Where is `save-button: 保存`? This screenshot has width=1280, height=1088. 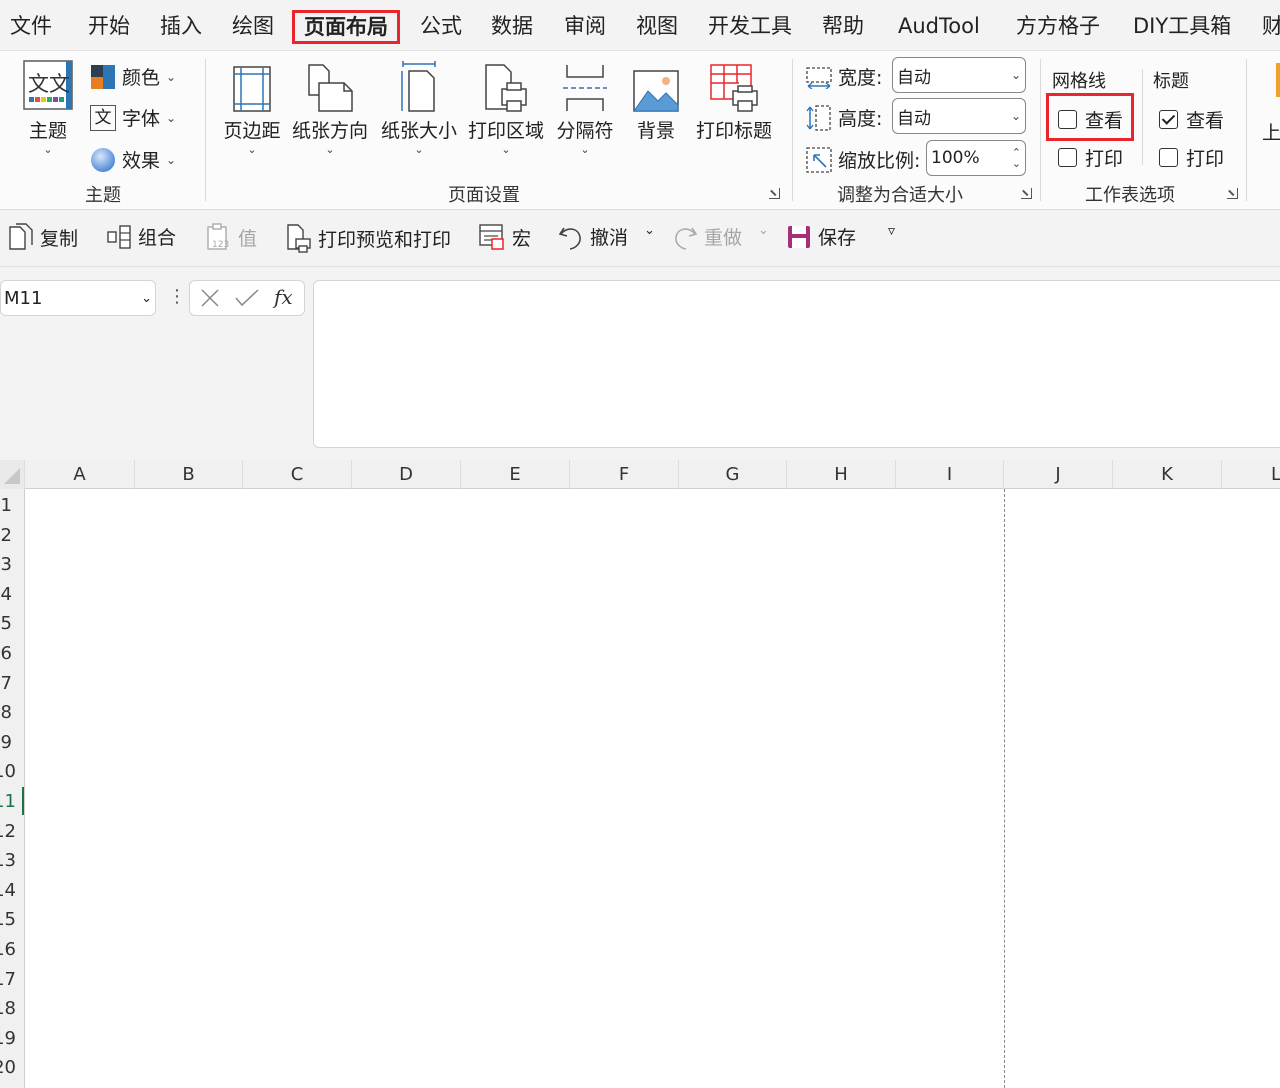 save-button: 保存 is located at coordinates (821, 236).